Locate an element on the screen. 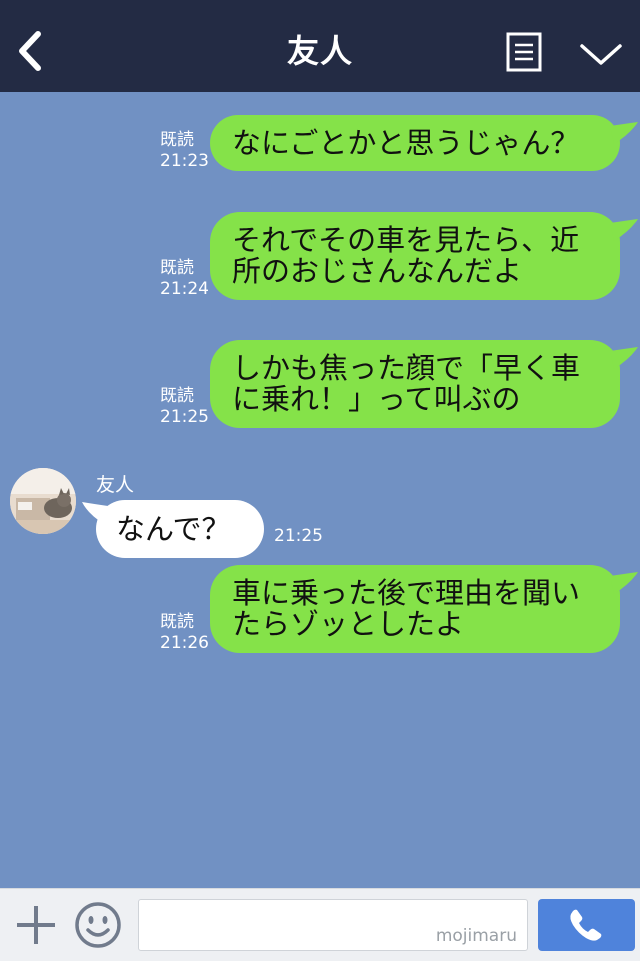  message-bubble: 車に乗った後で理由を聞い たらゾッとしたよ is located at coordinates (415, 609).